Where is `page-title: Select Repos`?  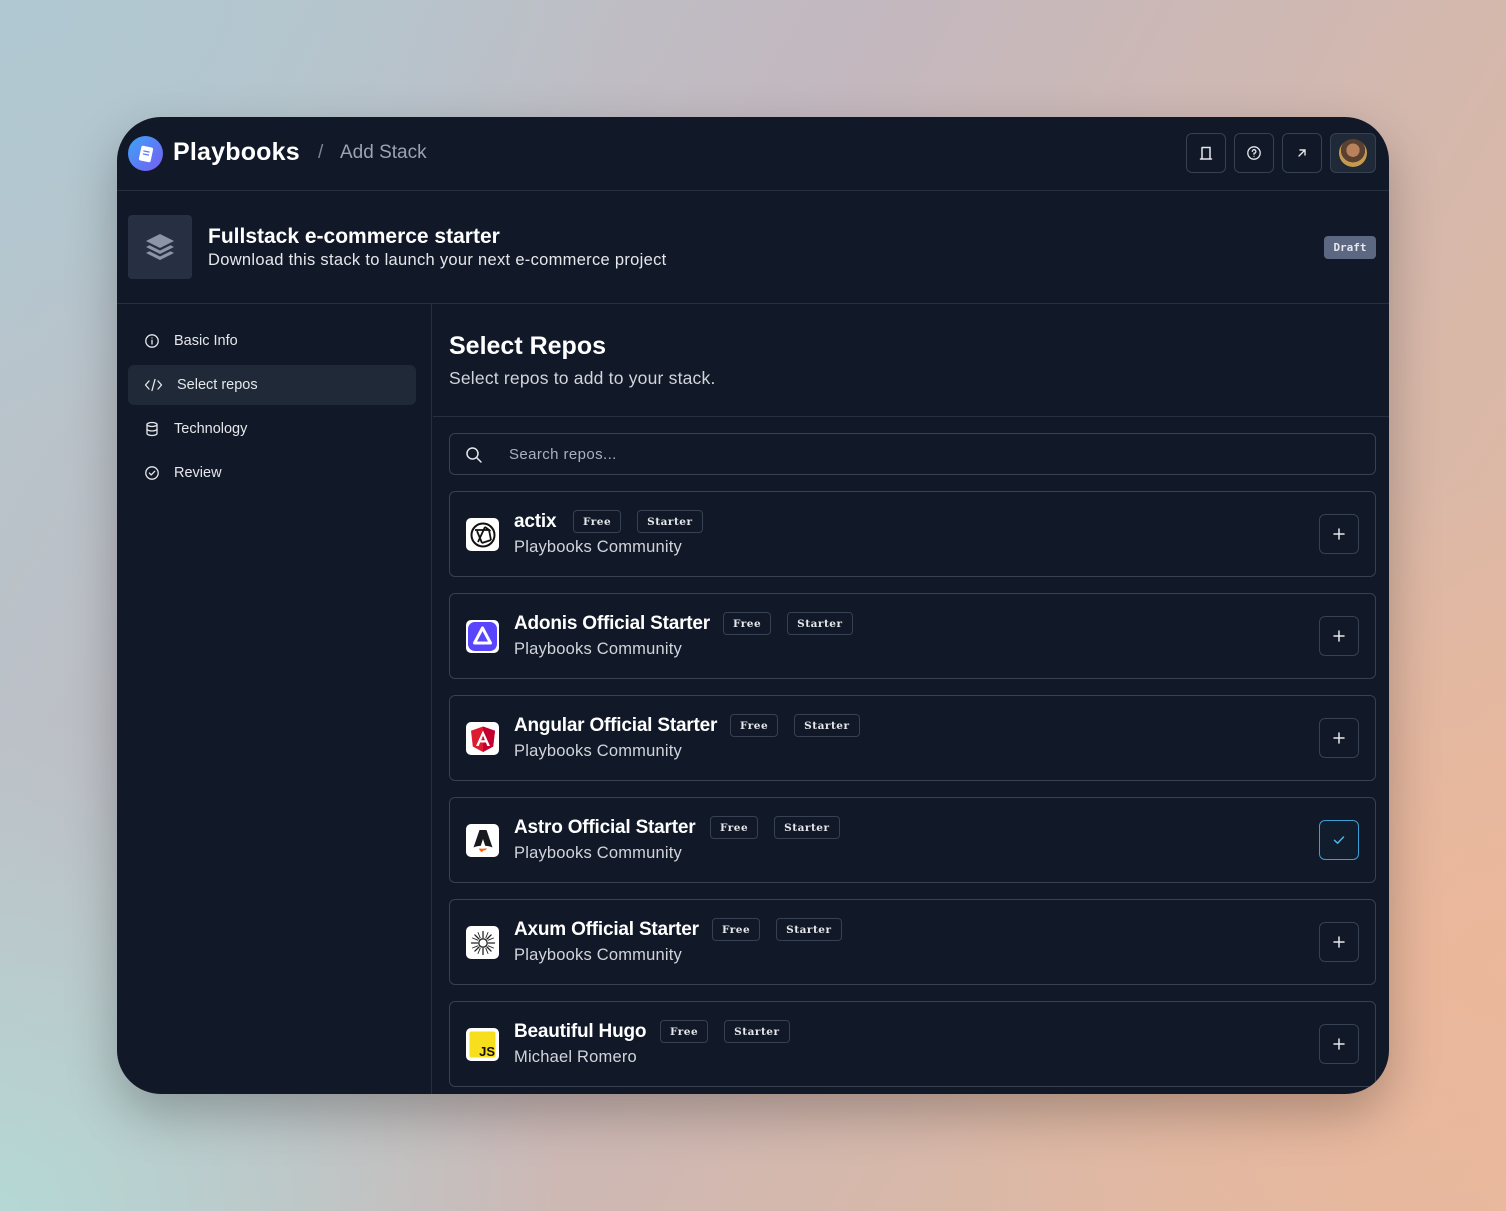
page-title: Select Repos is located at coordinates (528, 346).